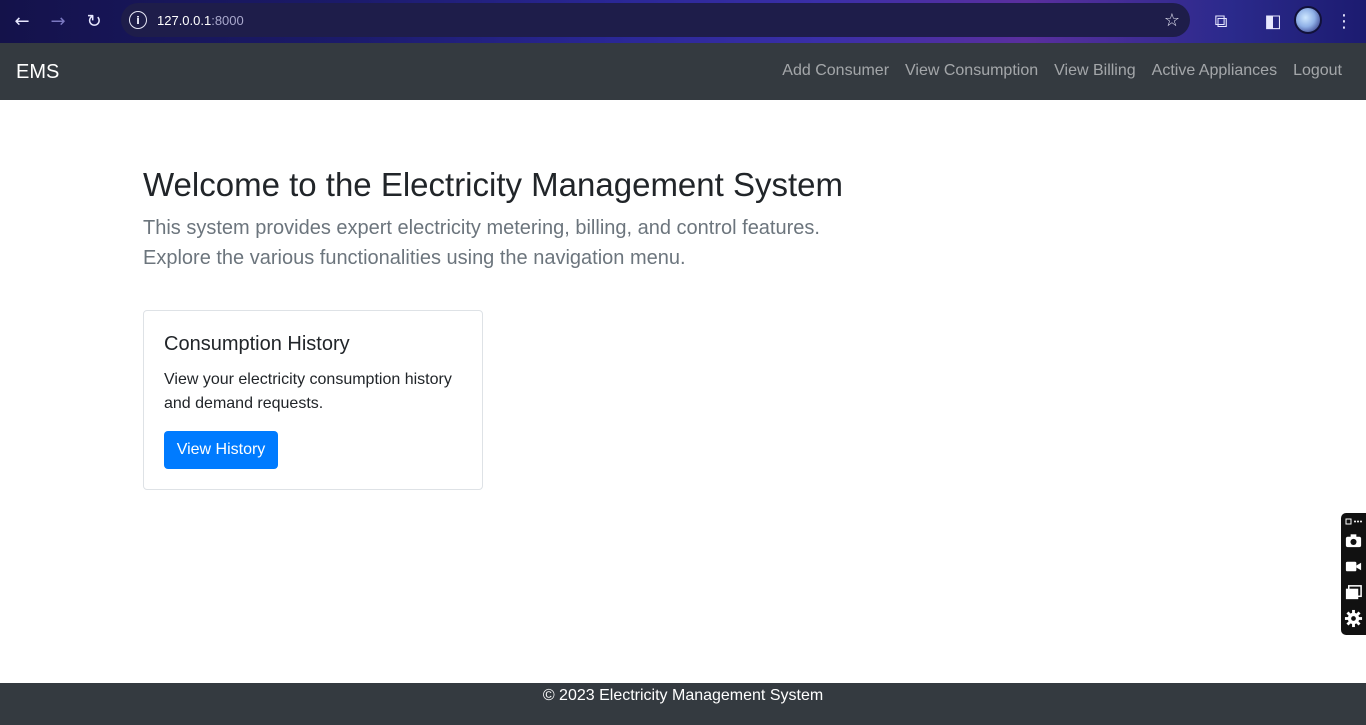 The width and height of the screenshot is (1366, 725). I want to click on page-footer: © 2023 Electricity Management System, so click(683, 704).